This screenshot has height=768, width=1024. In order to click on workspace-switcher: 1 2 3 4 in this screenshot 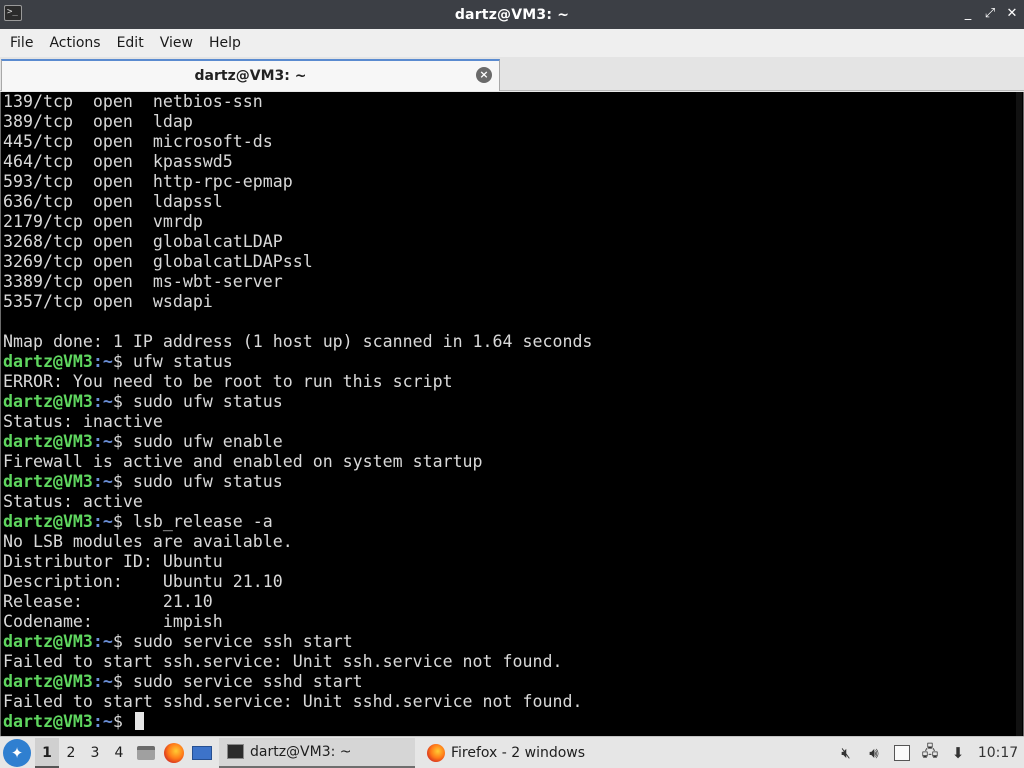, I will do `click(83, 752)`.